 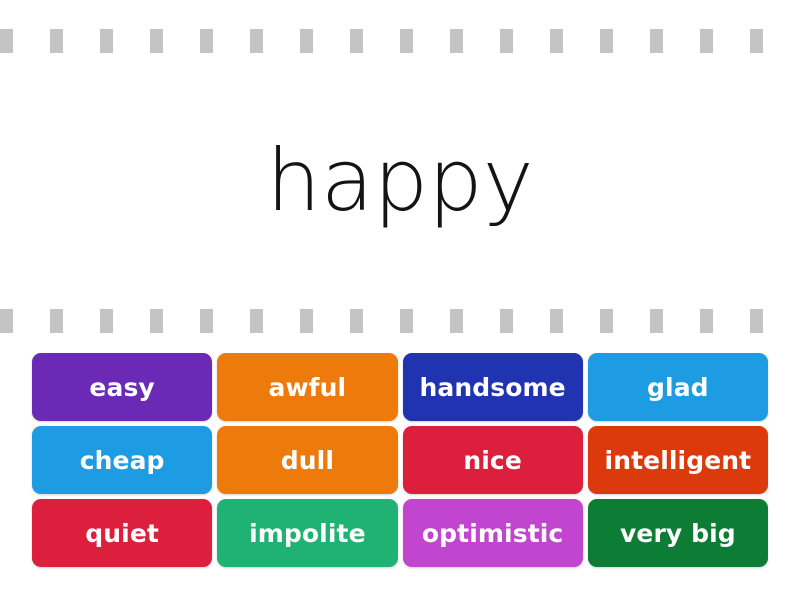 What do you see at coordinates (122, 387) in the screenshot?
I see `answer-tile-easy: easy` at bounding box center [122, 387].